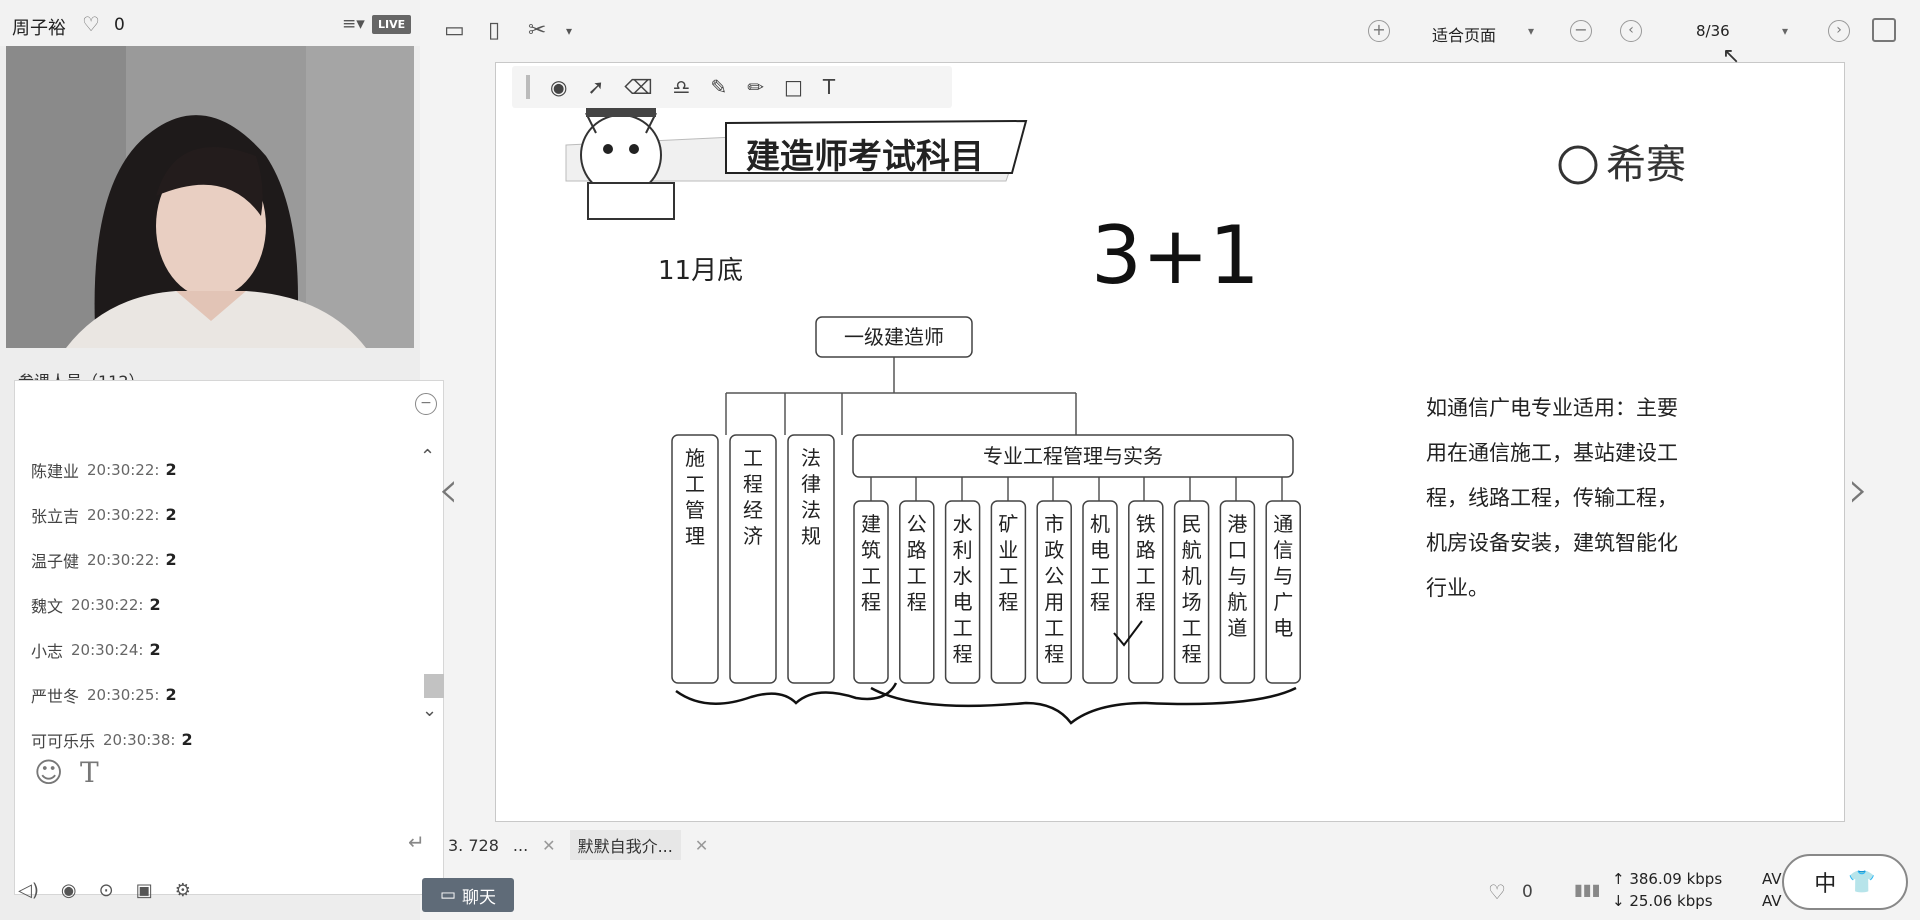  Describe the element at coordinates (1884, 30) in the screenshot. I see `fullscreen-icon` at that location.